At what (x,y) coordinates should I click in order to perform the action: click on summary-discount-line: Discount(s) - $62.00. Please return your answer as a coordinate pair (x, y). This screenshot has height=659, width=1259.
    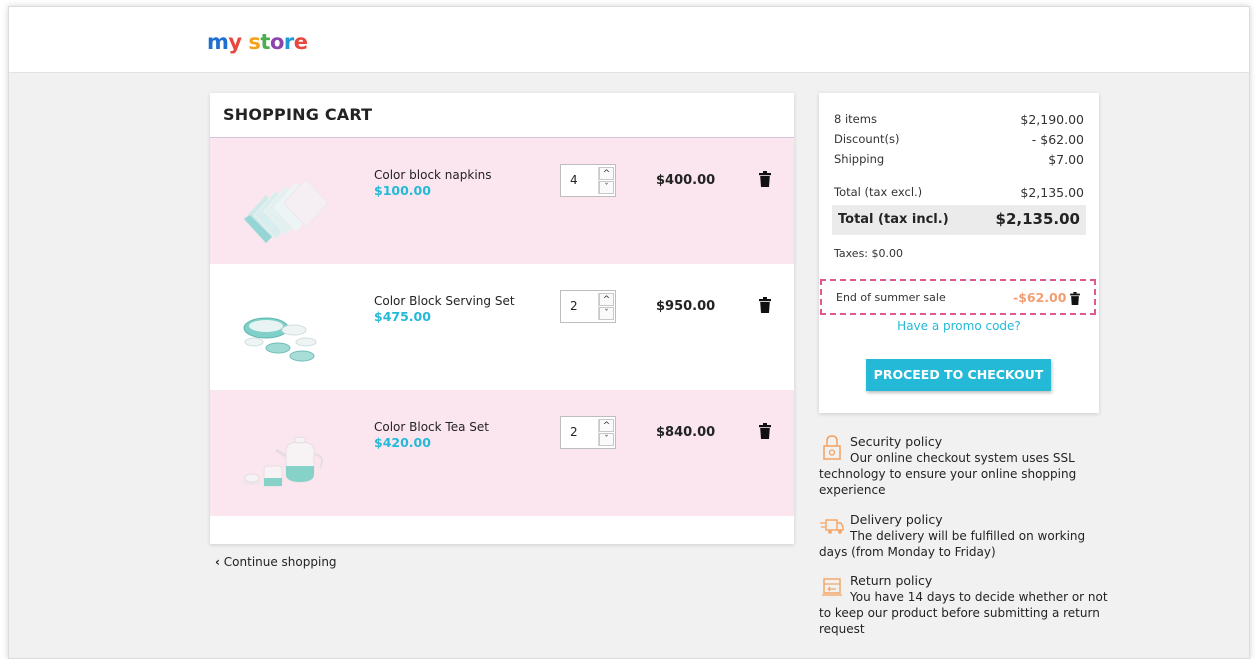
    Looking at the image, I should click on (959, 139).